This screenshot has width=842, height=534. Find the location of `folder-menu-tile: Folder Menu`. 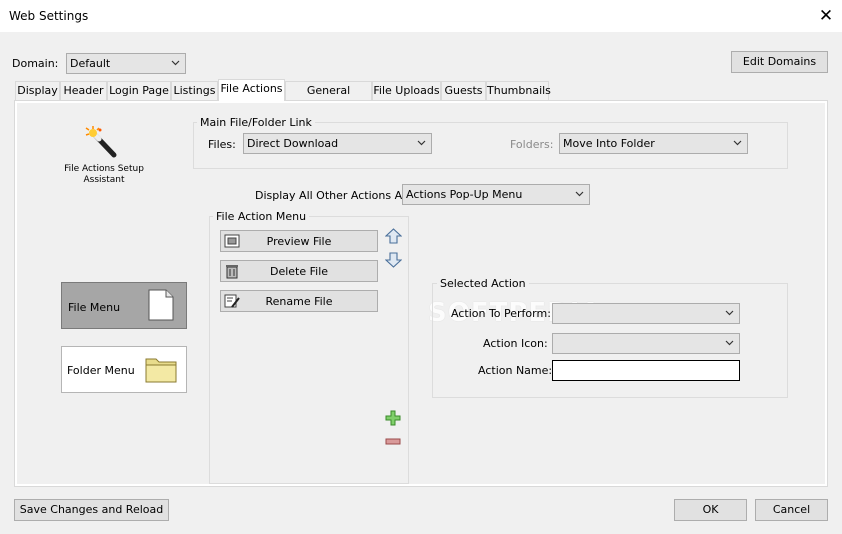

folder-menu-tile: Folder Menu is located at coordinates (124, 369).